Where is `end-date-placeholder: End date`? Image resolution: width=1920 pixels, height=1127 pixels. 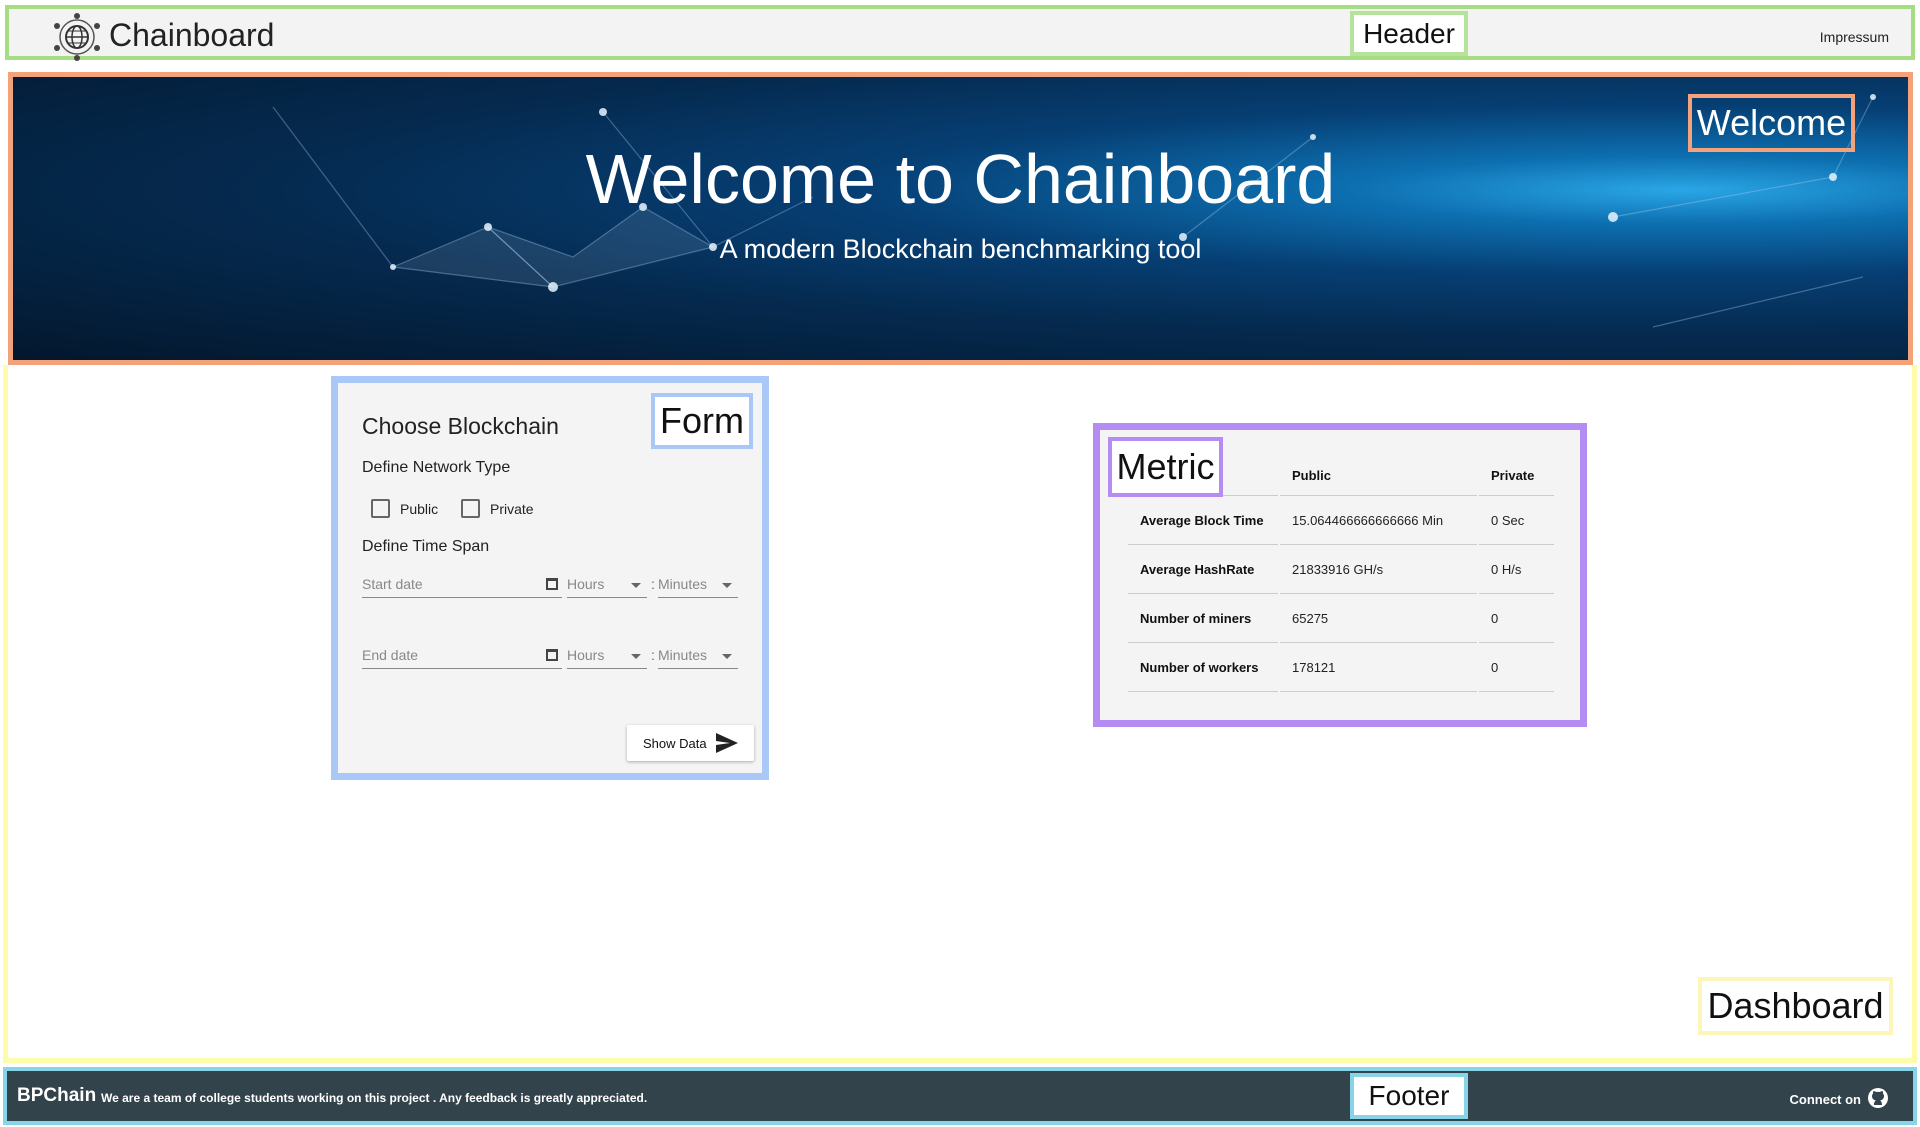 end-date-placeholder: End date is located at coordinates (390, 655).